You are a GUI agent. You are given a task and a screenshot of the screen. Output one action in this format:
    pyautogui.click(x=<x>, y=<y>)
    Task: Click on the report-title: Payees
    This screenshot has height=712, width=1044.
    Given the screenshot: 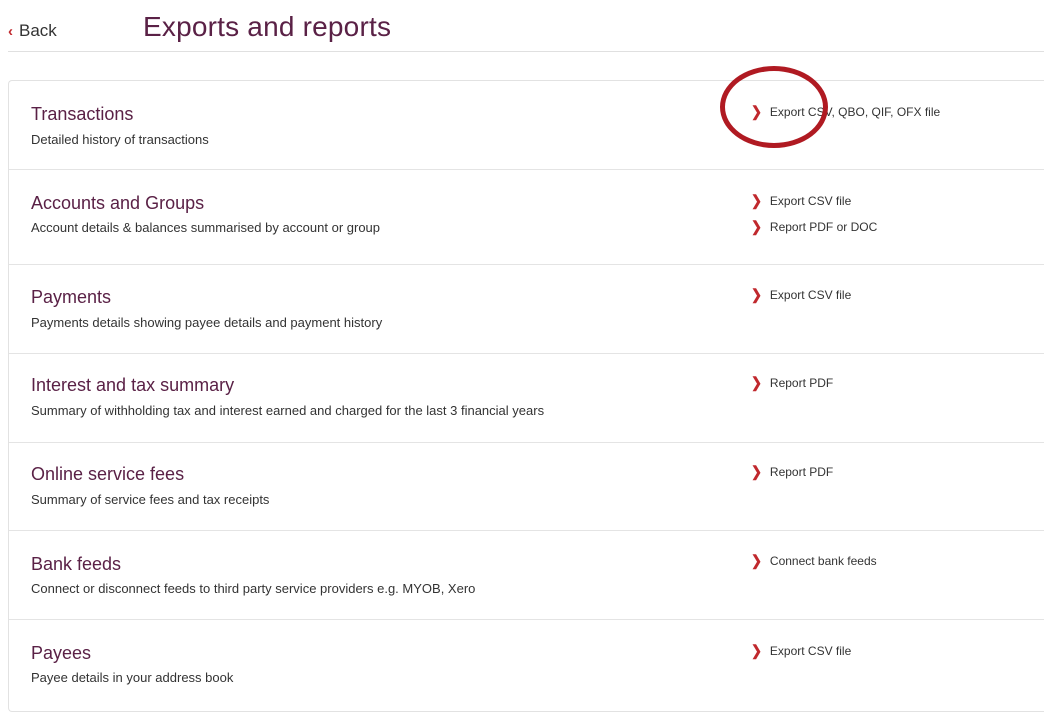 What is the action you would take?
    pyautogui.click(x=61, y=653)
    